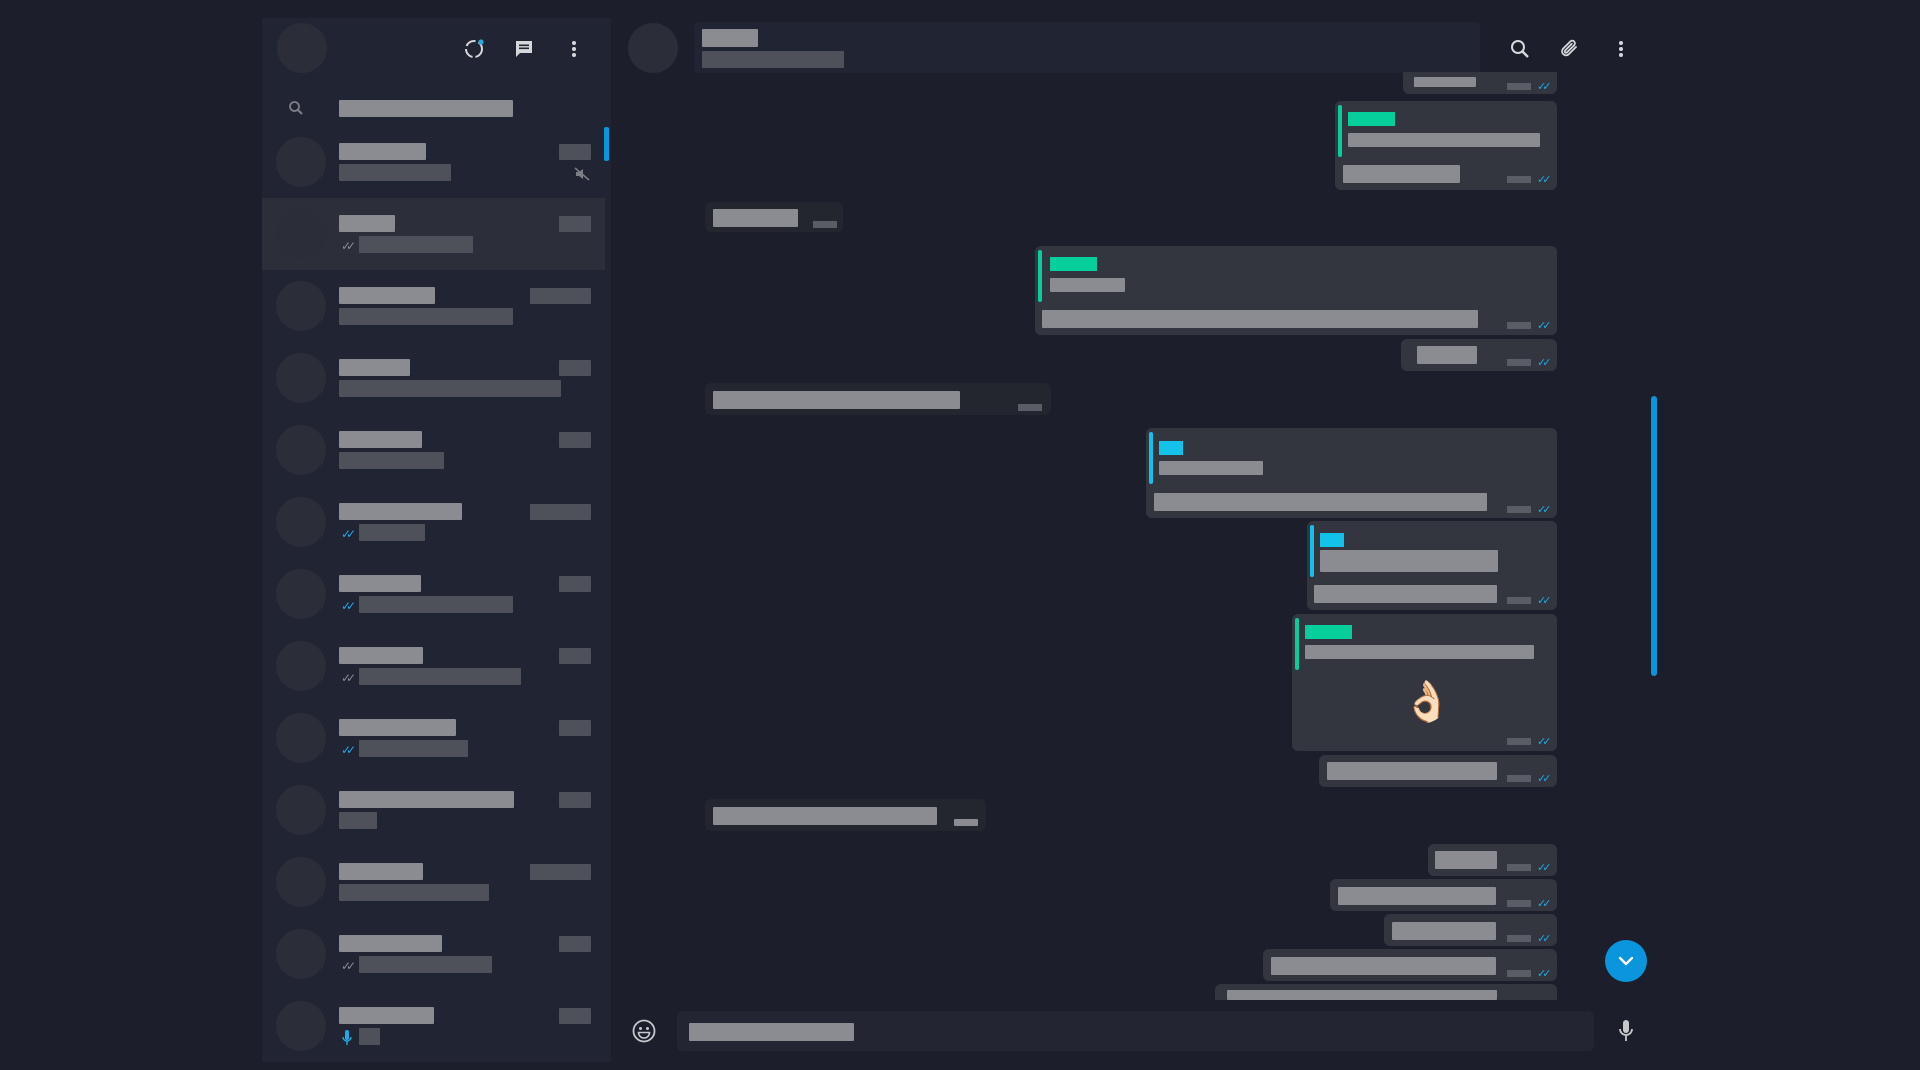 The height and width of the screenshot is (1070, 1920). Describe the element at coordinates (1654, 536) in the screenshot. I see `message-list-scrollbar` at that location.